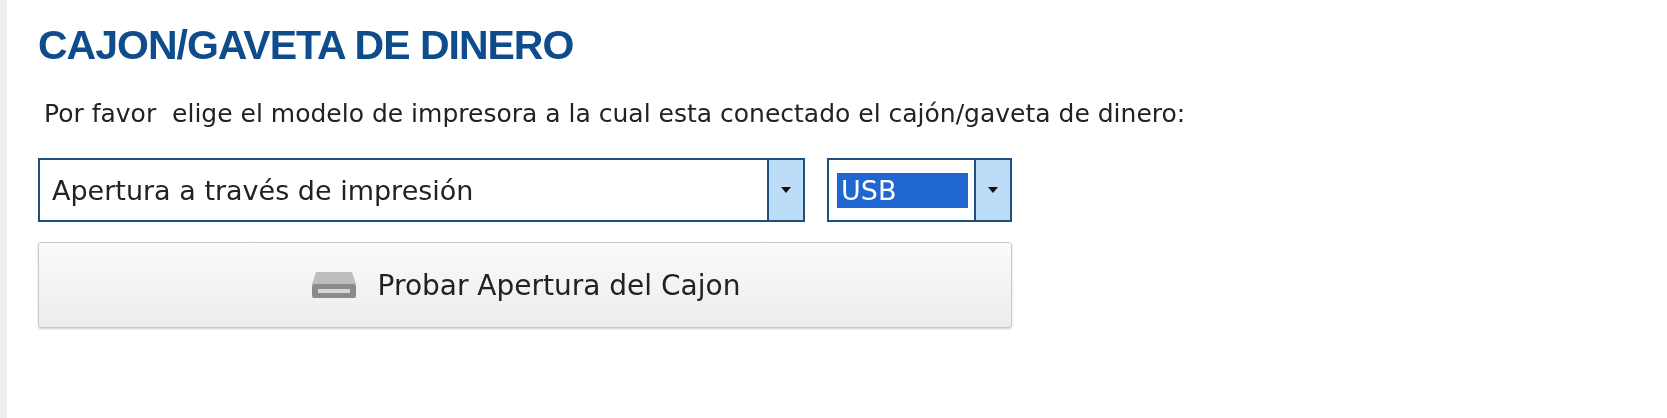  Describe the element at coordinates (421, 190) in the screenshot. I see `dropdown: Apertura a través de impresión` at that location.